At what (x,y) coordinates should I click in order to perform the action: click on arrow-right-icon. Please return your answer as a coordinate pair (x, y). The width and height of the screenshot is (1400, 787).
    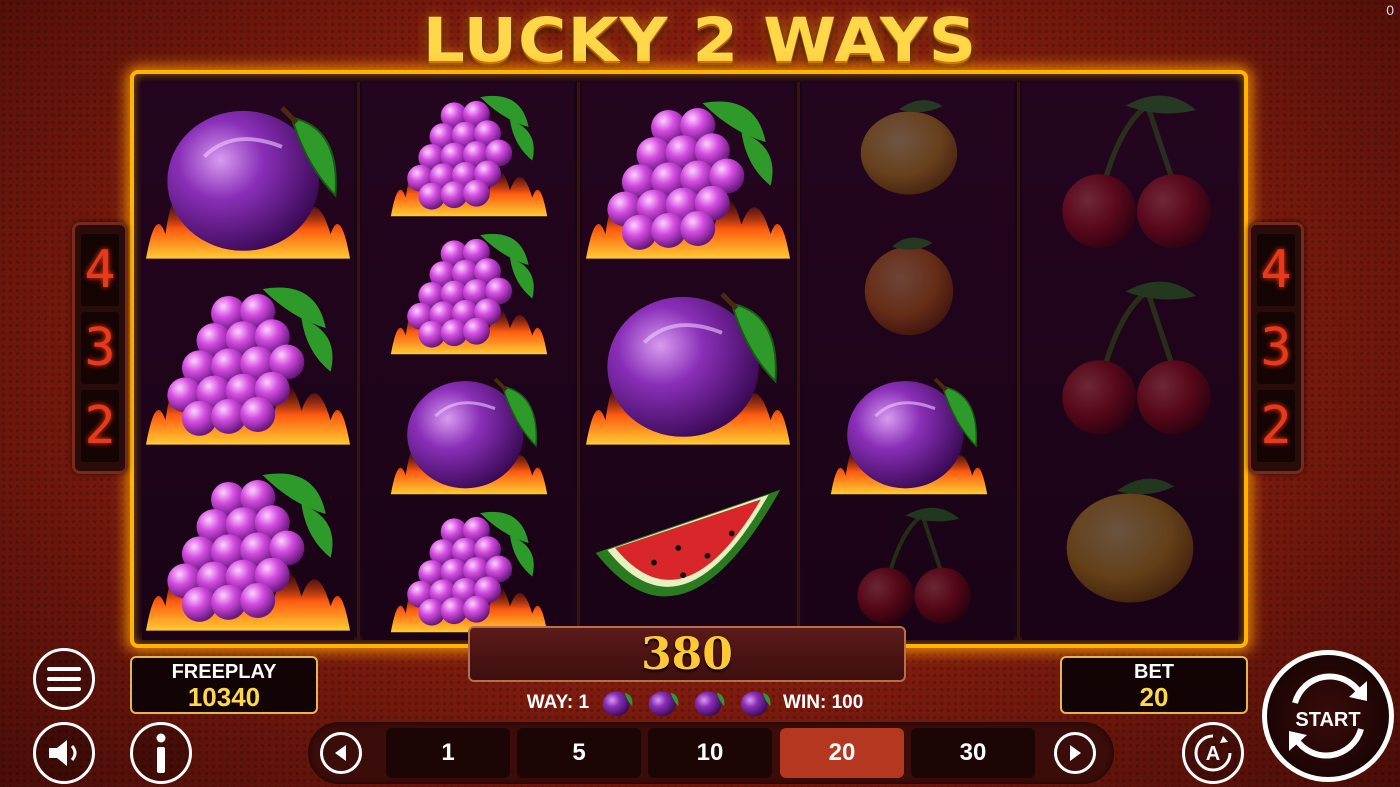
    Looking at the image, I should click on (1075, 753).